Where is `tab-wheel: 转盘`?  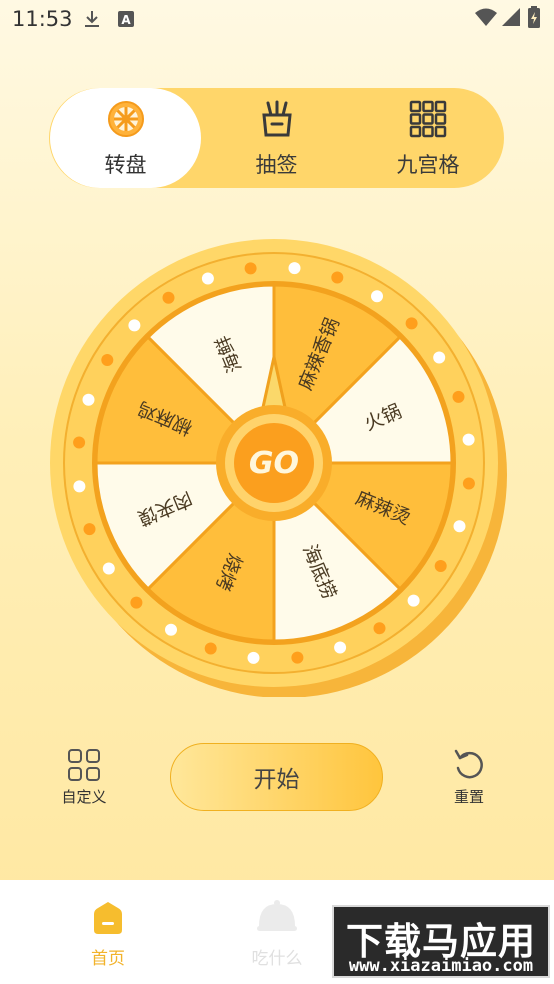
tab-wheel: 转盘 is located at coordinates (125, 138).